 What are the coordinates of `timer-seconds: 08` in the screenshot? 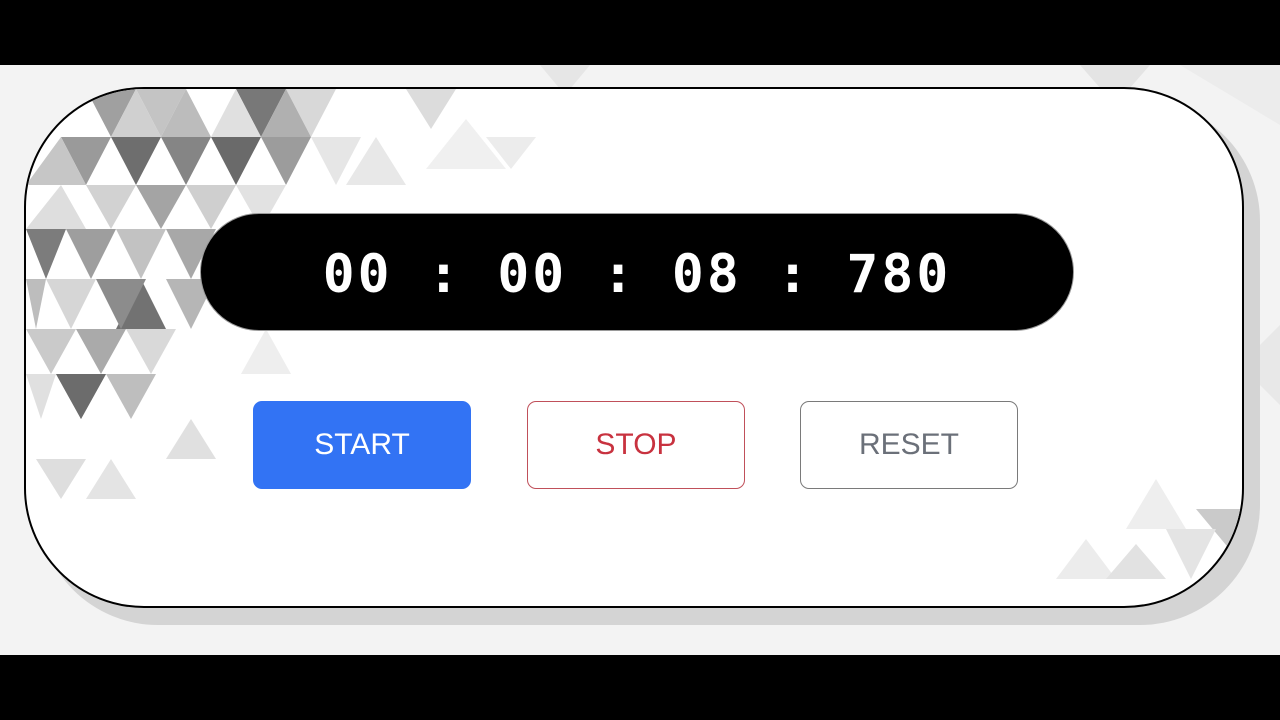 It's located at (706, 274).